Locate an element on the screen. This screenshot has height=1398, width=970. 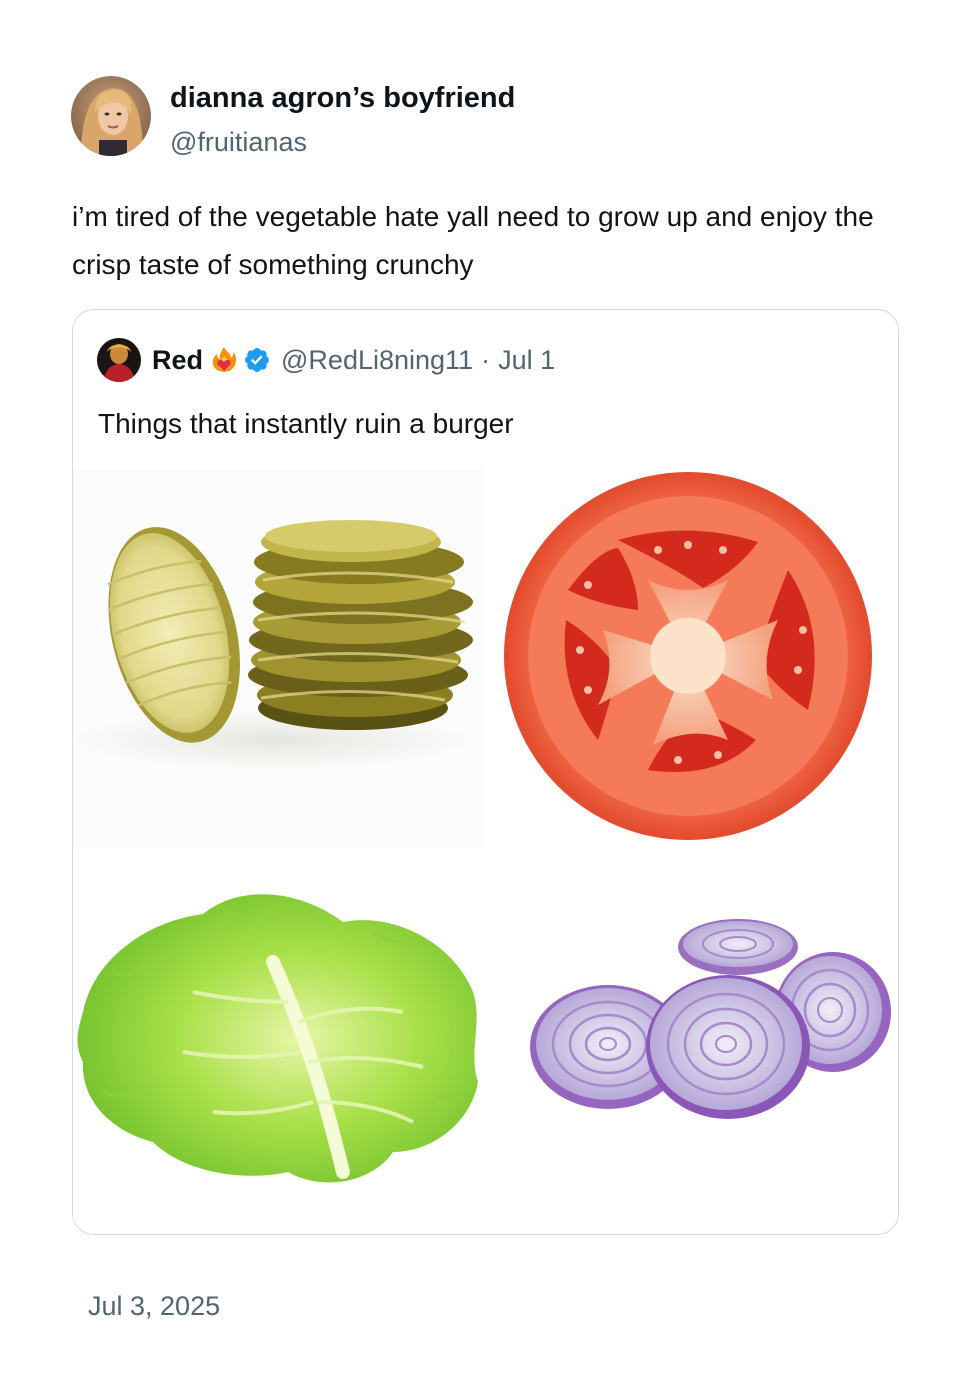
author-handle: @fruitianas is located at coordinates (238, 142).